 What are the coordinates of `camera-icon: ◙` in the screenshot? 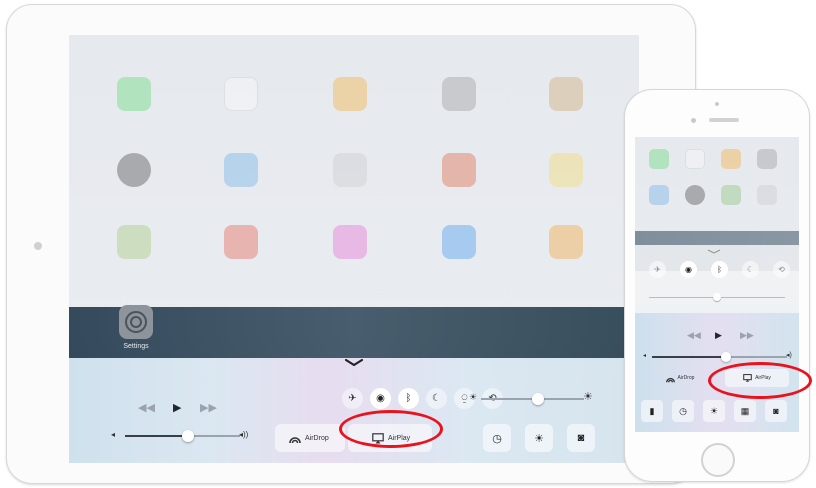 It's located at (581, 438).